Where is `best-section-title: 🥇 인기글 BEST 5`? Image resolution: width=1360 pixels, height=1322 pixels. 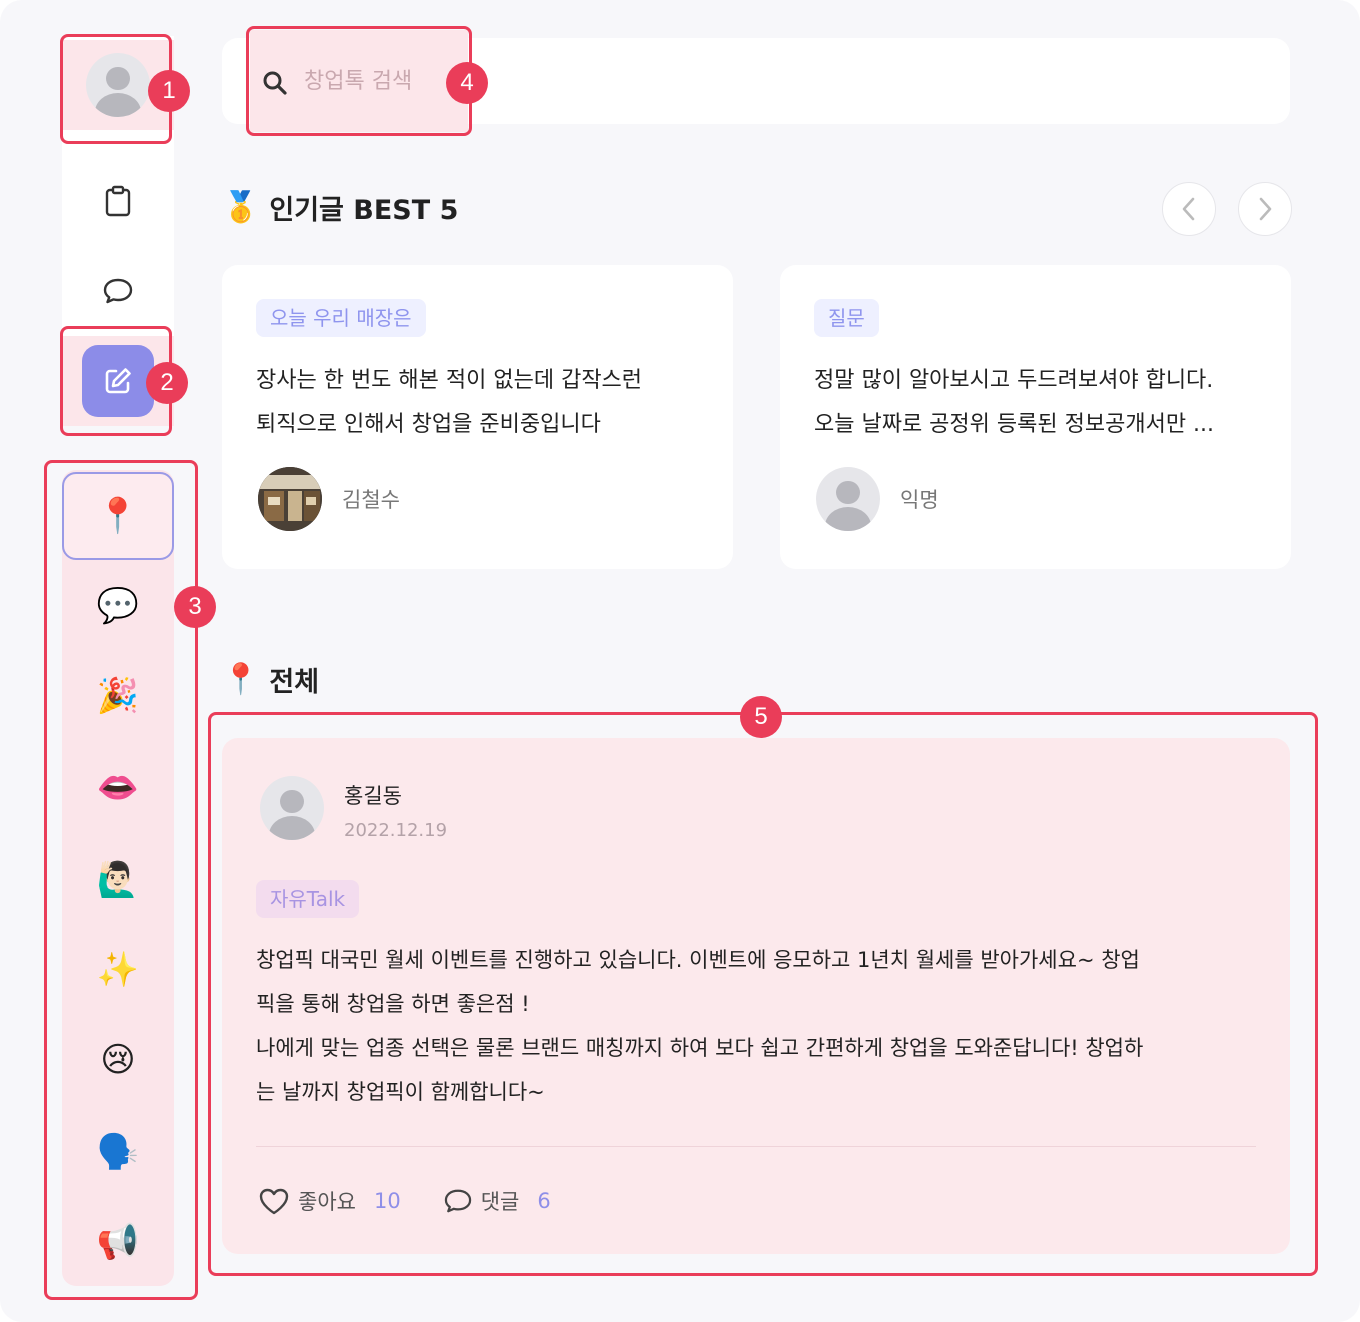 best-section-title: 🥇 인기글 BEST 5 is located at coordinates (340, 207).